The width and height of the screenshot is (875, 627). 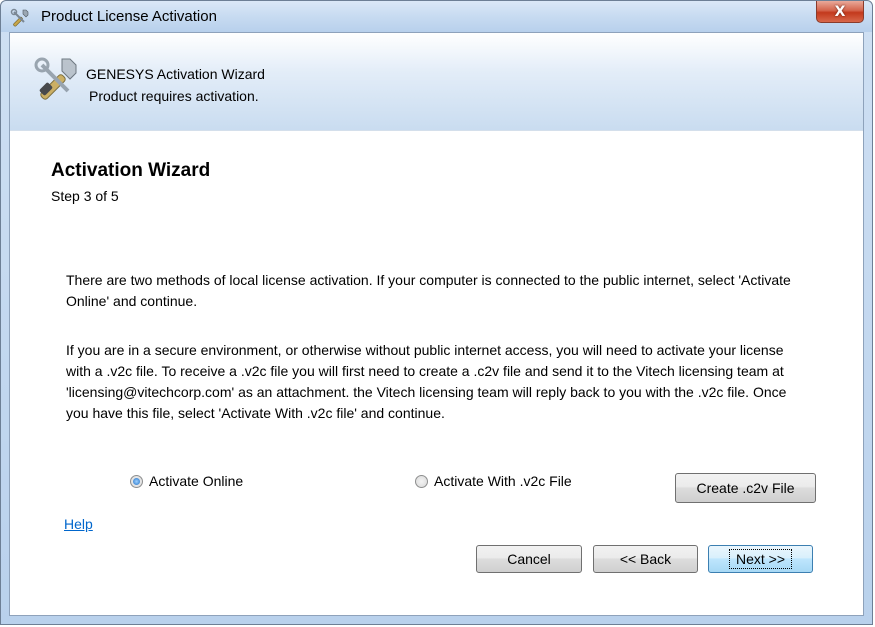 I want to click on next-button-label: Next >>, so click(x=760, y=559).